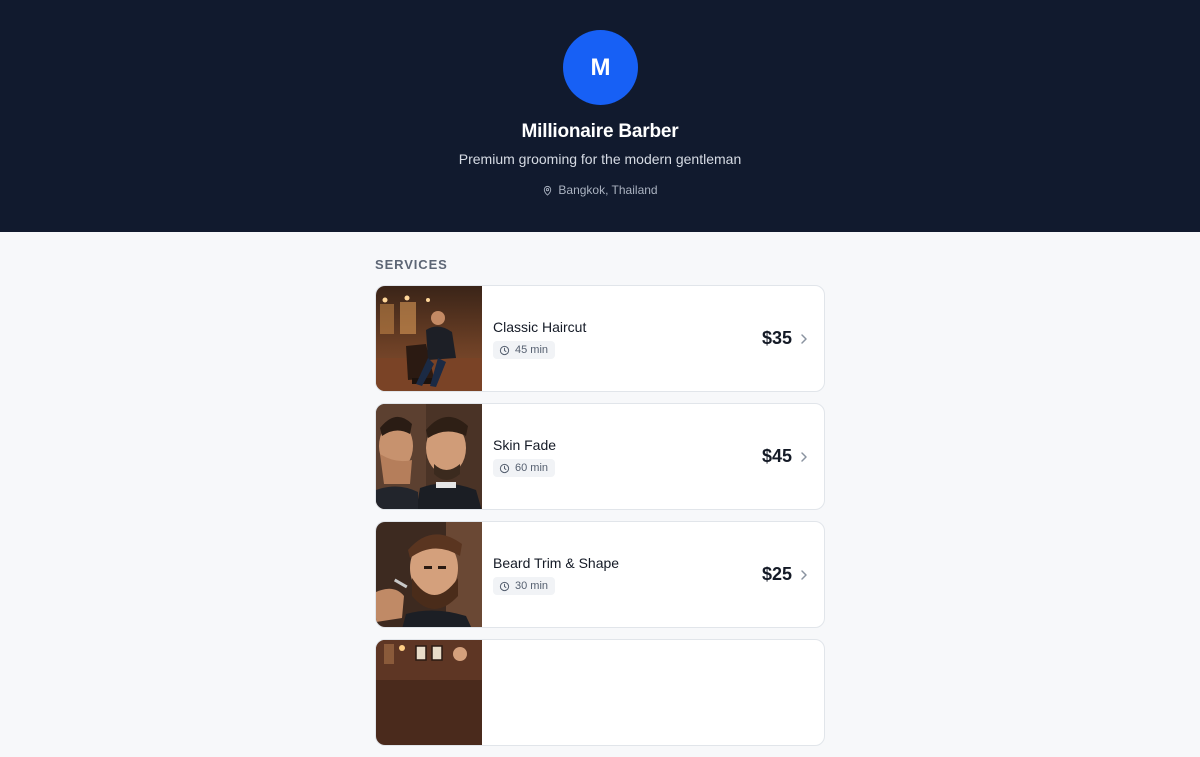 The height and width of the screenshot is (757, 1200). I want to click on location-text: Bangkok, Thailand, so click(608, 190).